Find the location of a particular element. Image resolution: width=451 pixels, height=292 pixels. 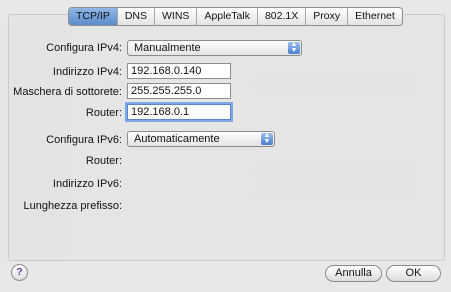

configure-ipv6-label: Configura IPv6: is located at coordinates (84, 140).